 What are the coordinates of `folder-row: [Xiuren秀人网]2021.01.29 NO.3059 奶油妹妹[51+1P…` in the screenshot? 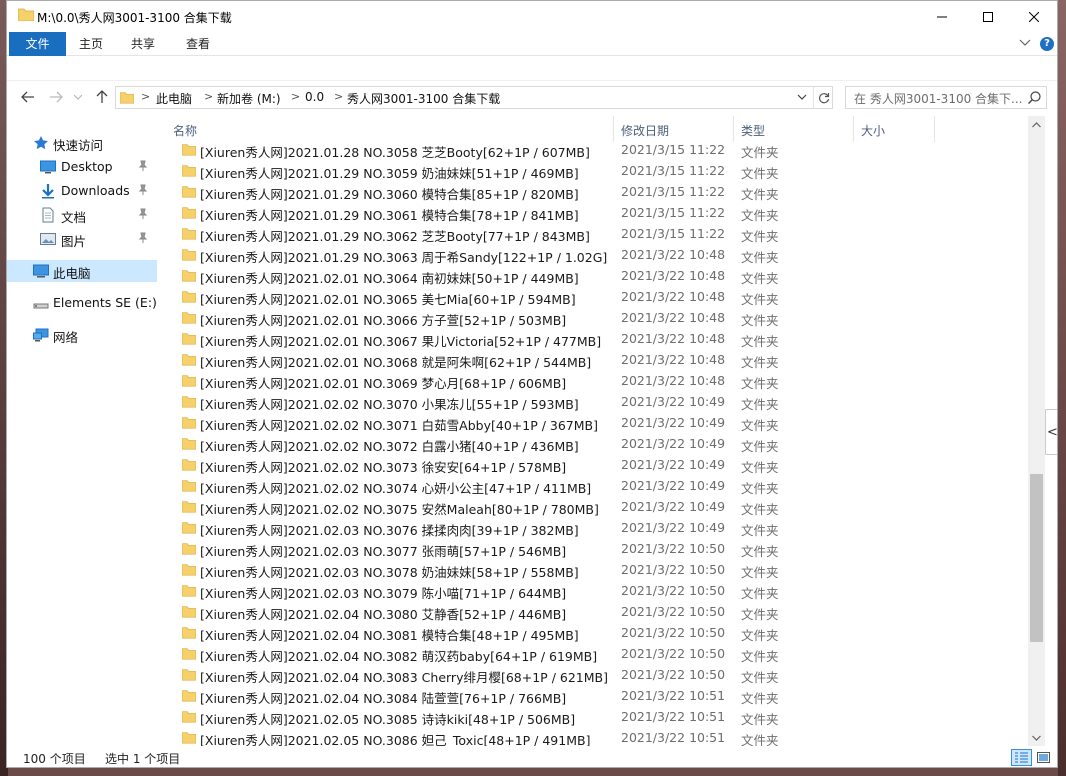 It's located at (594, 170).